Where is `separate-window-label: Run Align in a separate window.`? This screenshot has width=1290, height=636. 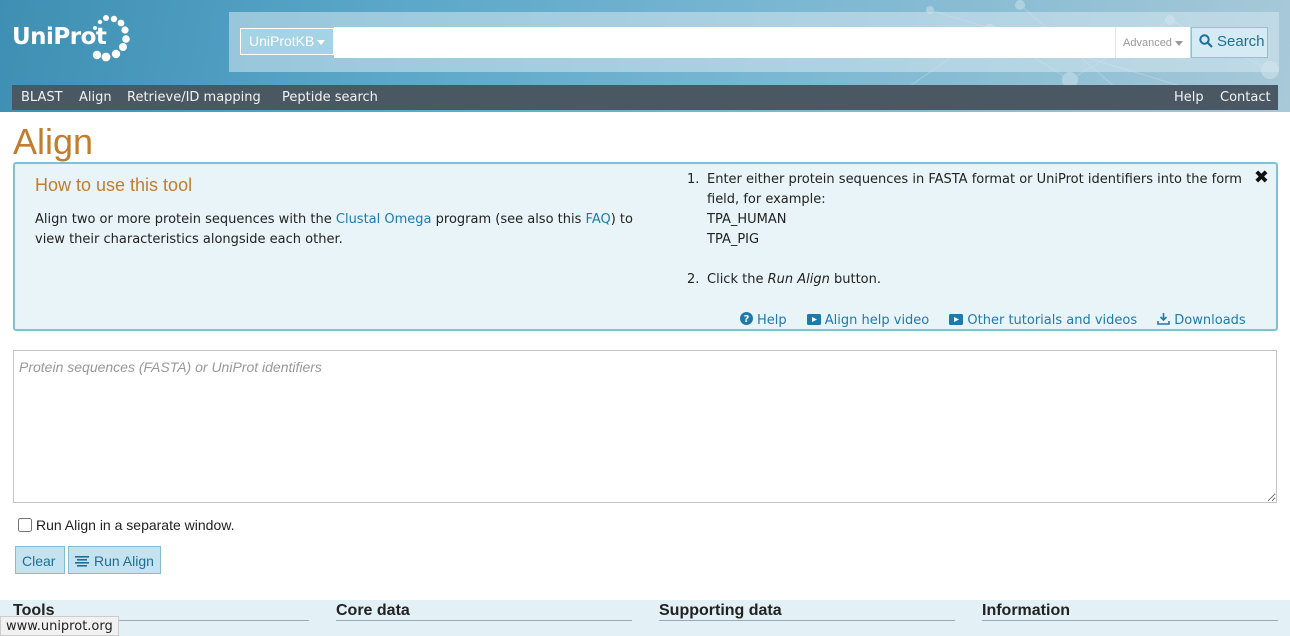 separate-window-label: Run Align in a separate window. is located at coordinates (135, 525).